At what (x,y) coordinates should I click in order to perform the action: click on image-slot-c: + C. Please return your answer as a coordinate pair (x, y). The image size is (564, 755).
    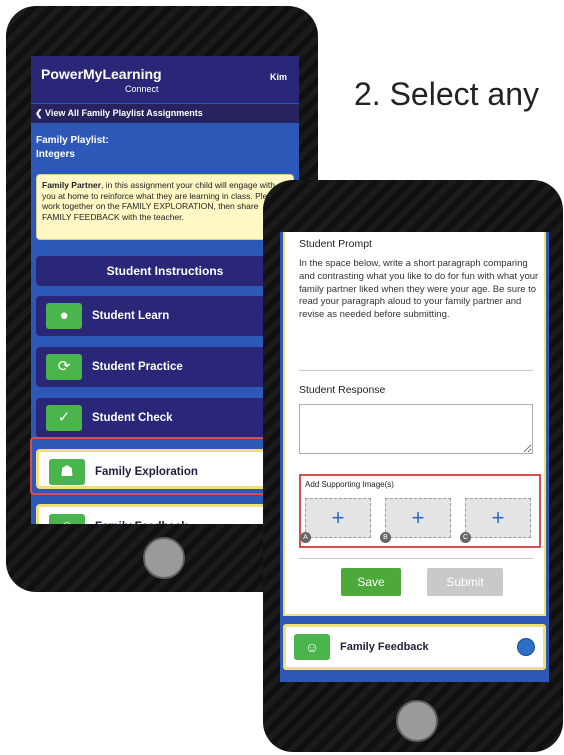
    Looking at the image, I should click on (495, 520).